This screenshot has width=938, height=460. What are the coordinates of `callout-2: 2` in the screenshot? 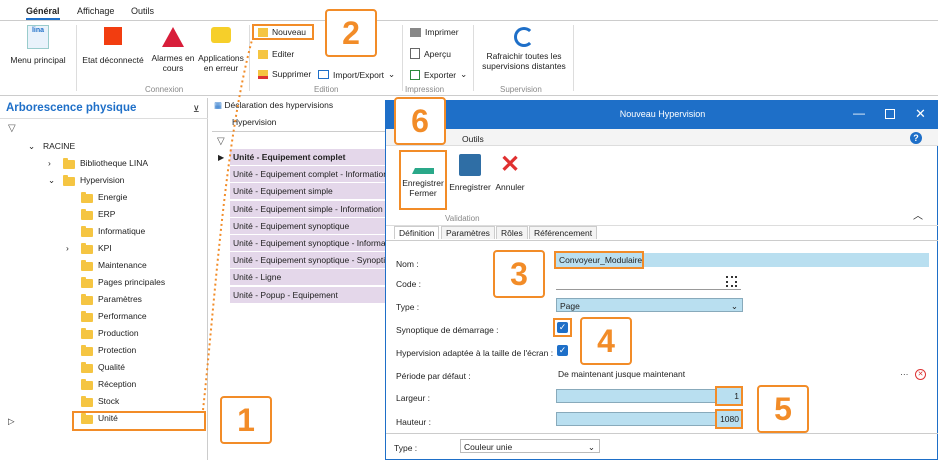 It's located at (351, 33).